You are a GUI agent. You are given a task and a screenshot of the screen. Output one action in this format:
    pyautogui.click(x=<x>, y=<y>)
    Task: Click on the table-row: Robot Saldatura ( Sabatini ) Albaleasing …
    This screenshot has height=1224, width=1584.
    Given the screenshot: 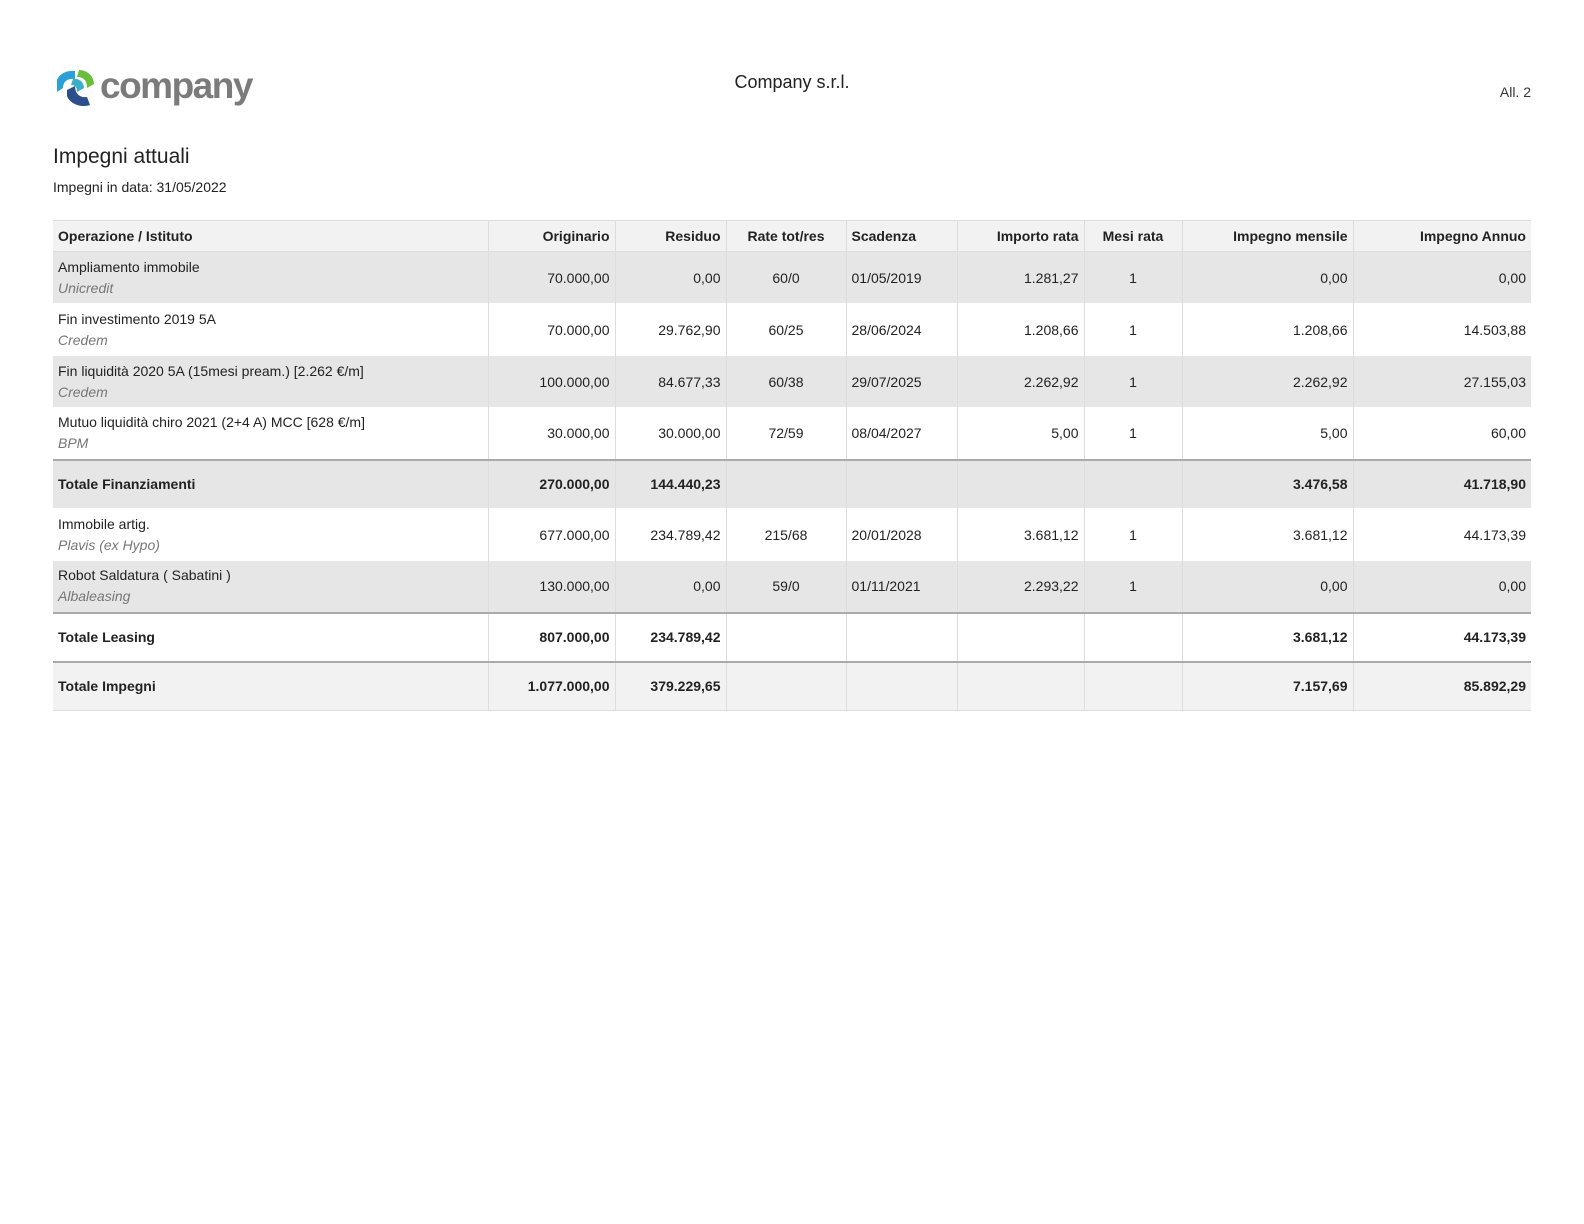 What is the action you would take?
    pyautogui.click(x=792, y=586)
    